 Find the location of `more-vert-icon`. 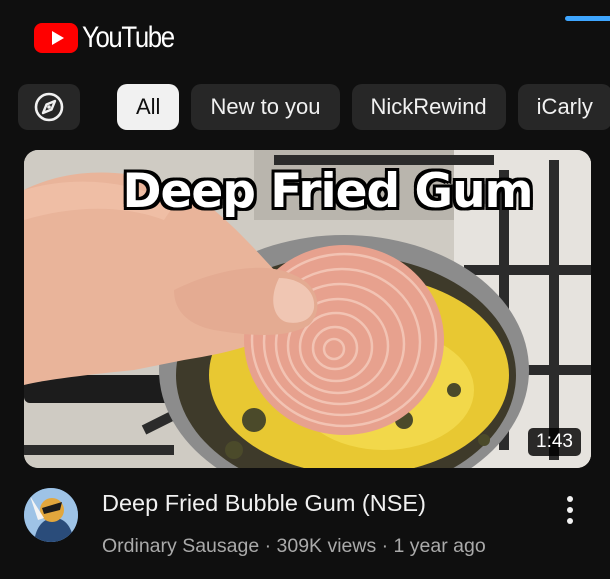

more-vert-icon is located at coordinates (570, 510).